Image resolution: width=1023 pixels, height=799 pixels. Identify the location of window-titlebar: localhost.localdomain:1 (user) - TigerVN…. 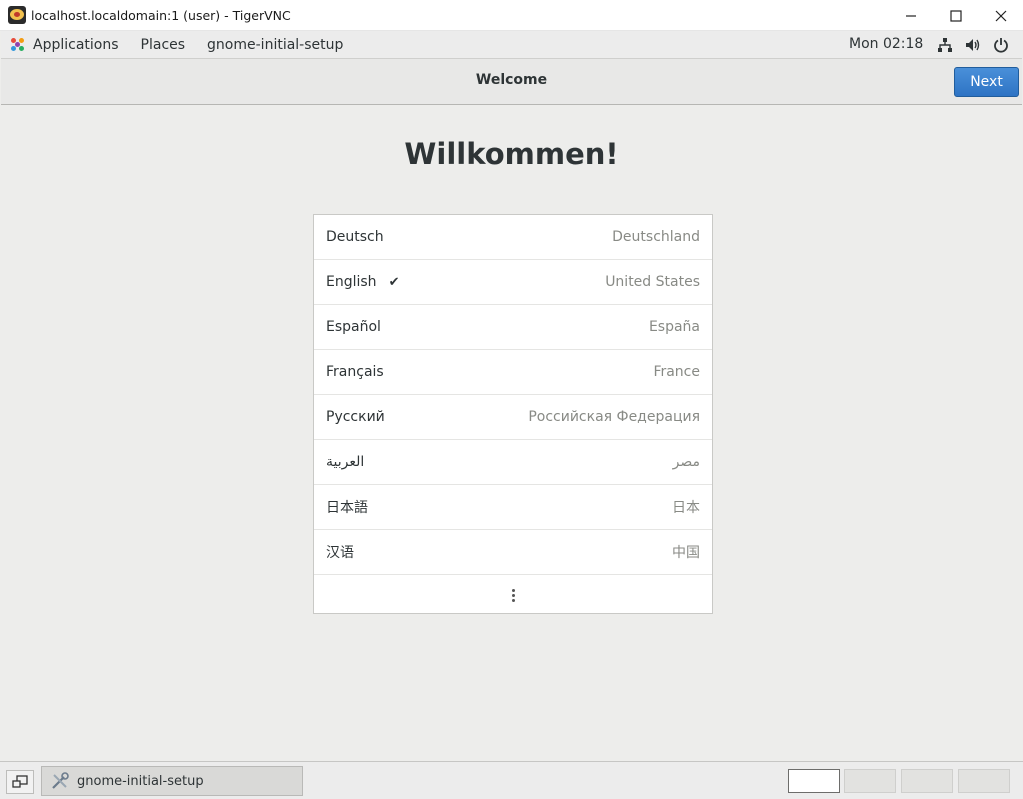
(511, 15).